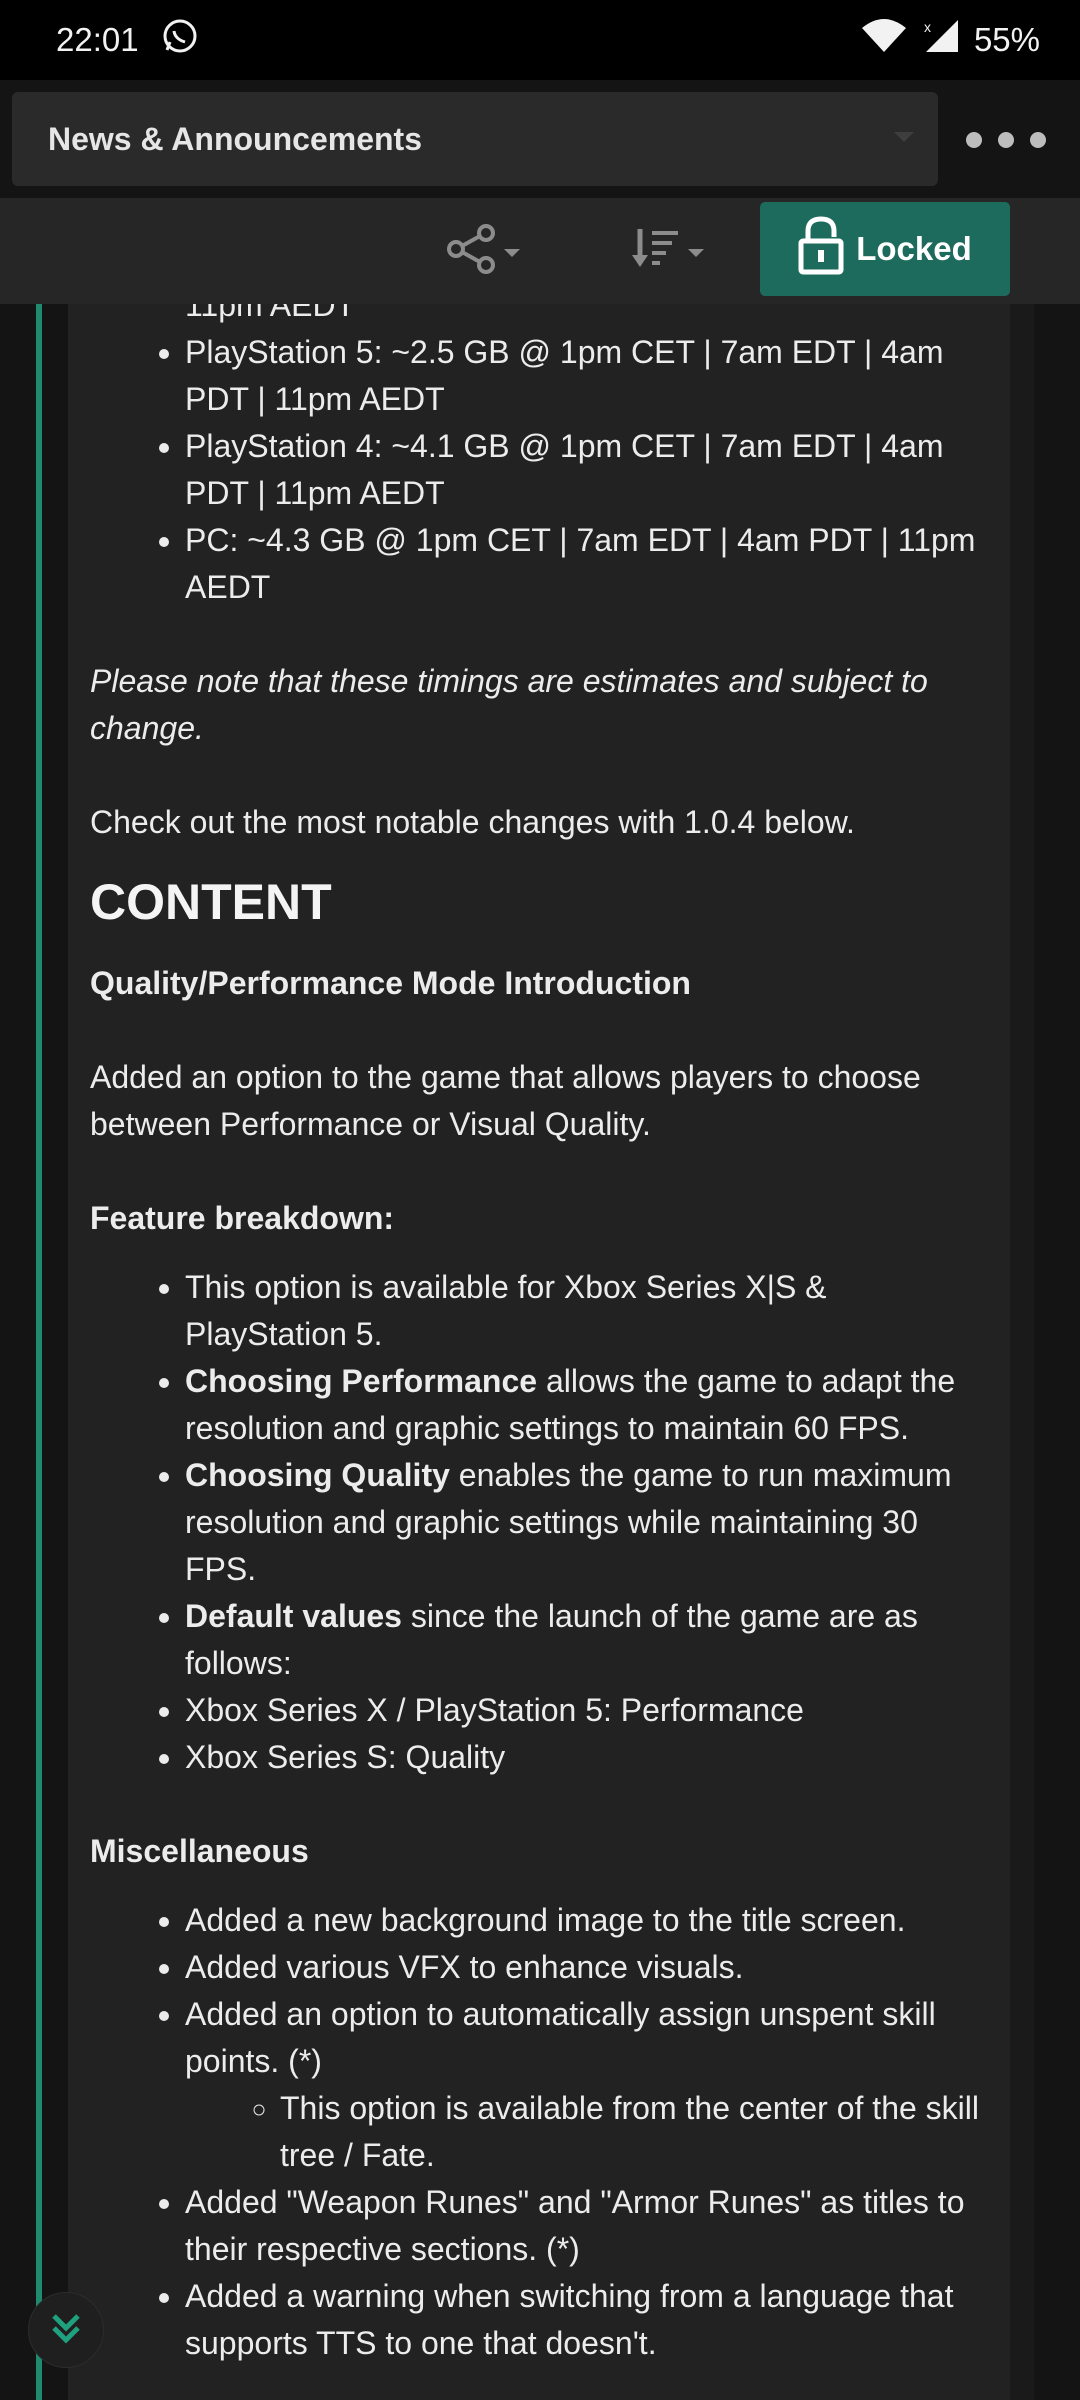  I want to click on locked-button: Locked, so click(885, 249).